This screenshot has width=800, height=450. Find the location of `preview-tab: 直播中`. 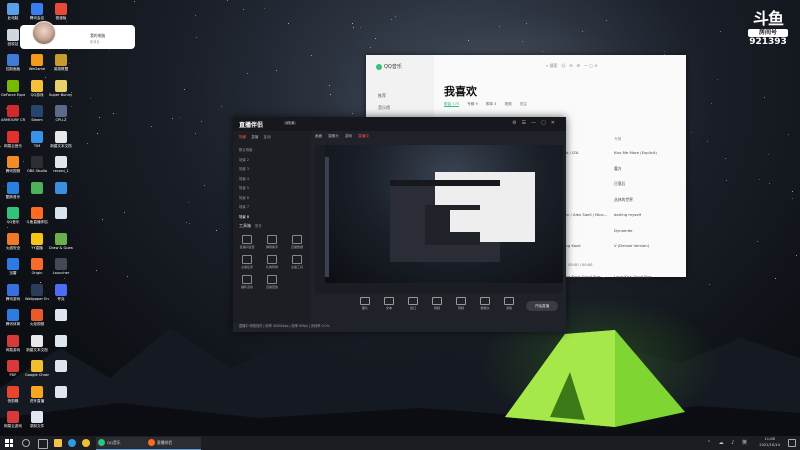

preview-tab: 直播中 is located at coordinates (363, 136).